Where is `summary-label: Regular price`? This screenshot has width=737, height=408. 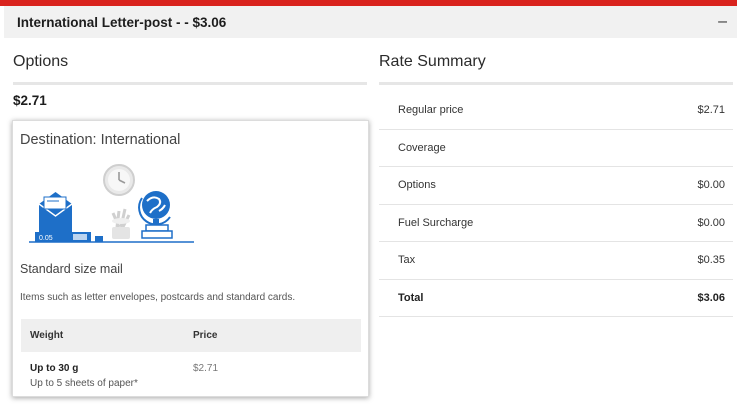
summary-label: Regular price is located at coordinates (431, 110).